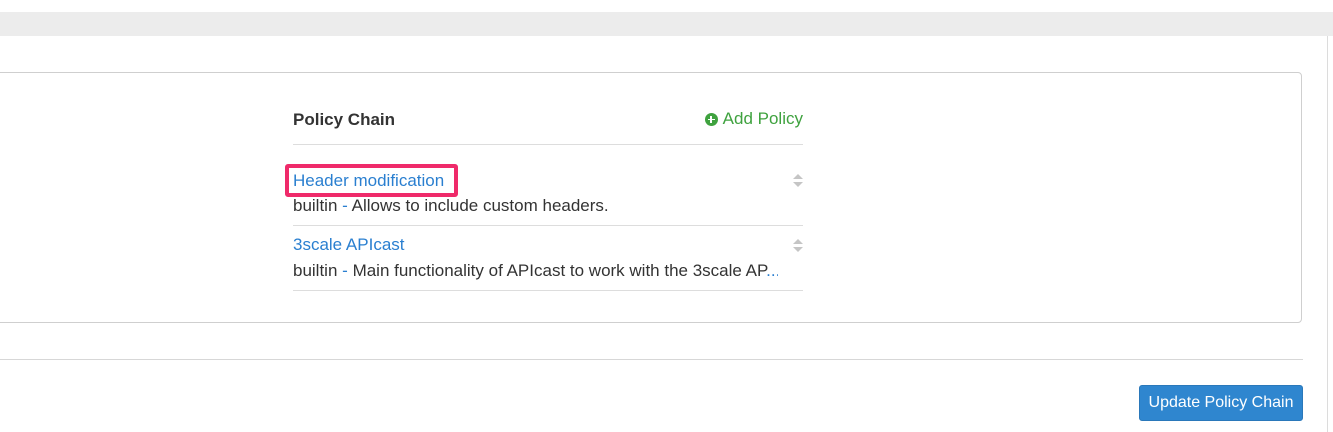 The image size is (1333, 432). Describe the element at coordinates (480, 205) in the screenshot. I see `policy-description-text: Allows to include custom headers.` at that location.